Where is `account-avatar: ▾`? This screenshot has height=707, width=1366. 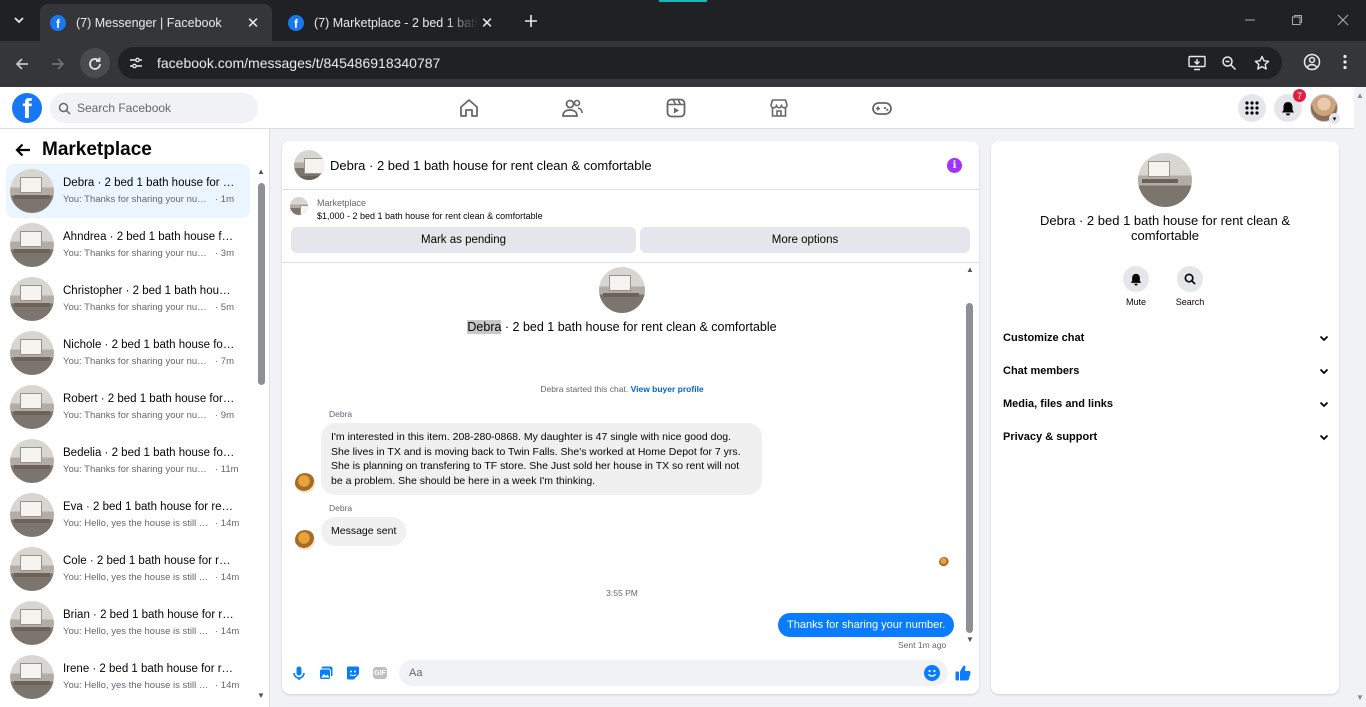 account-avatar: ▾ is located at coordinates (1325, 109).